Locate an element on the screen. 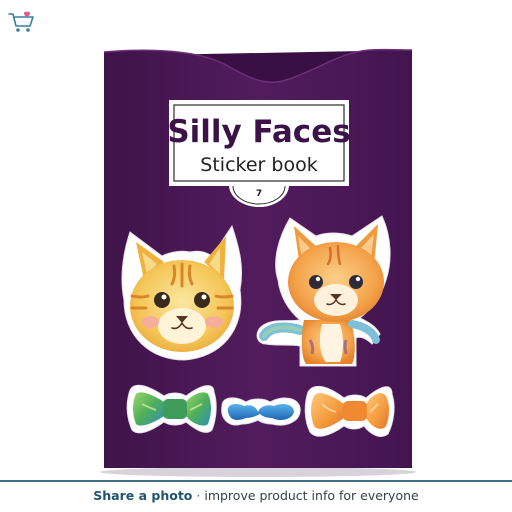  cover-title: Silly Faces is located at coordinates (258, 132).